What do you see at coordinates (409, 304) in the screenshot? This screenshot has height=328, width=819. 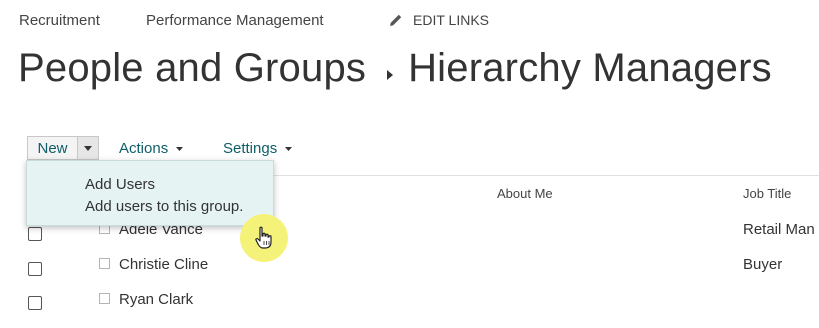 I see `table-row: Ryan Clark` at bounding box center [409, 304].